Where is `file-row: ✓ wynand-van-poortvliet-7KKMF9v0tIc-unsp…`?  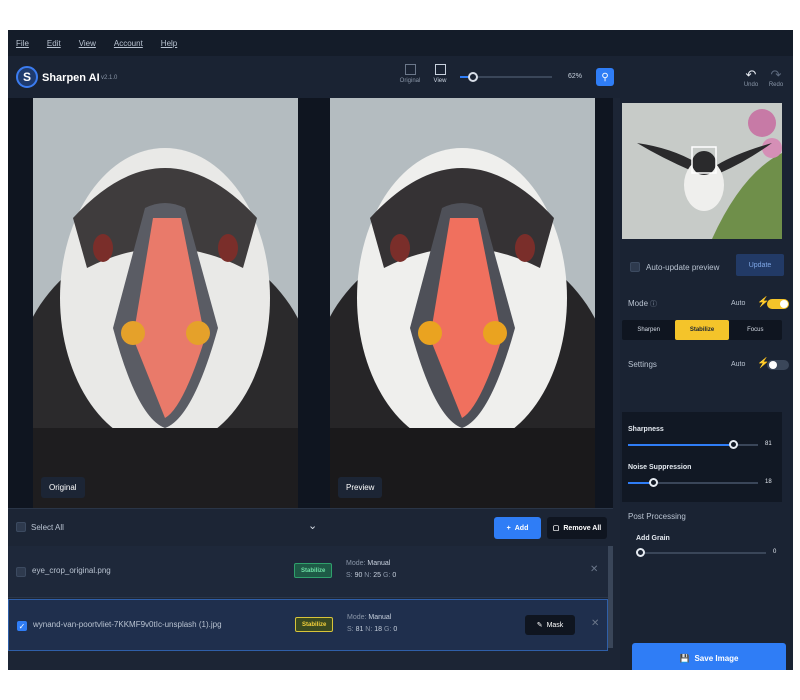 file-row: ✓ wynand-van-poortvliet-7KKMF9v0tIc-unsp… is located at coordinates (308, 625).